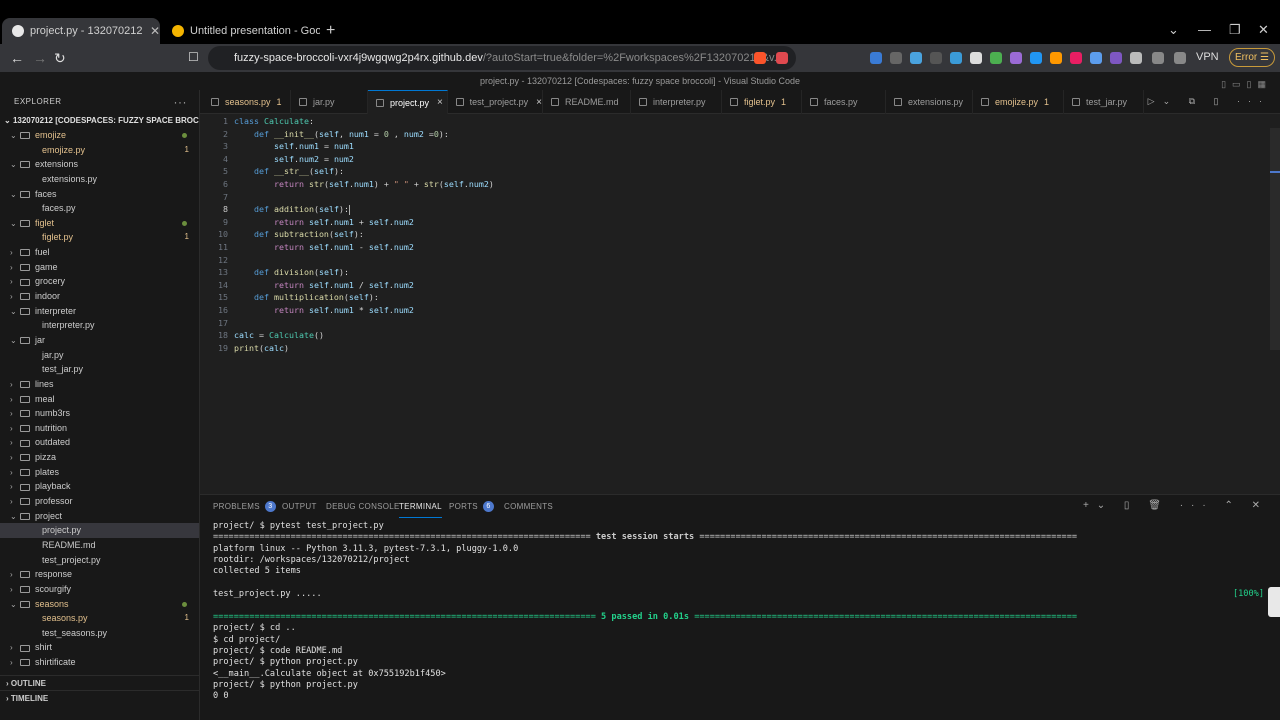 This screenshot has height=720, width=1280. I want to click on sidebar-toggle-icon, so click(1158, 58).